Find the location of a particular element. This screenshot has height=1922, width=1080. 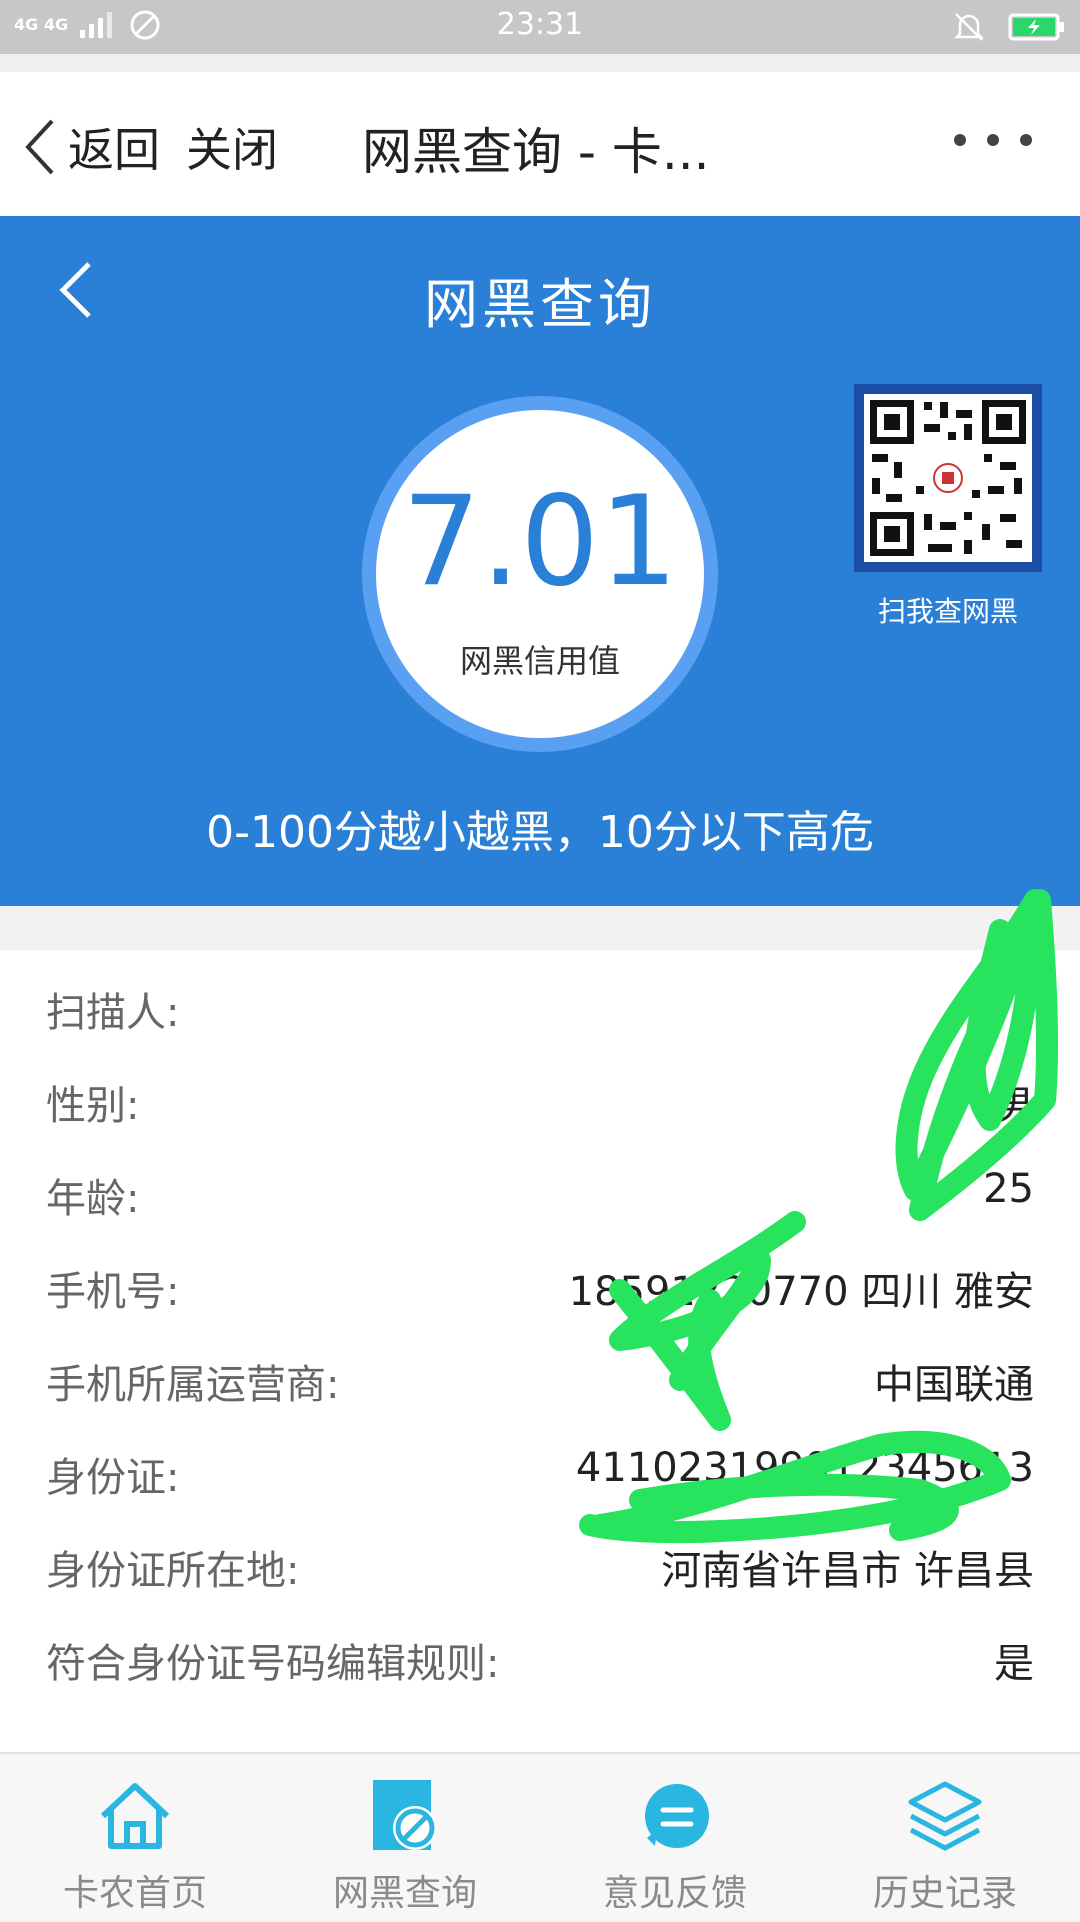

tab-label: 卡农首页 is located at coordinates (134, 1893).